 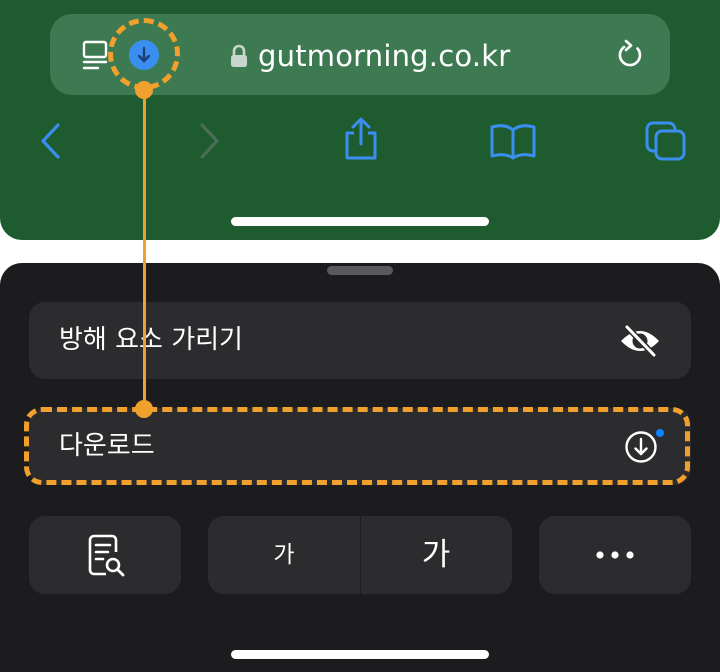 I want to click on ellipsis-icon, so click(x=615, y=555).